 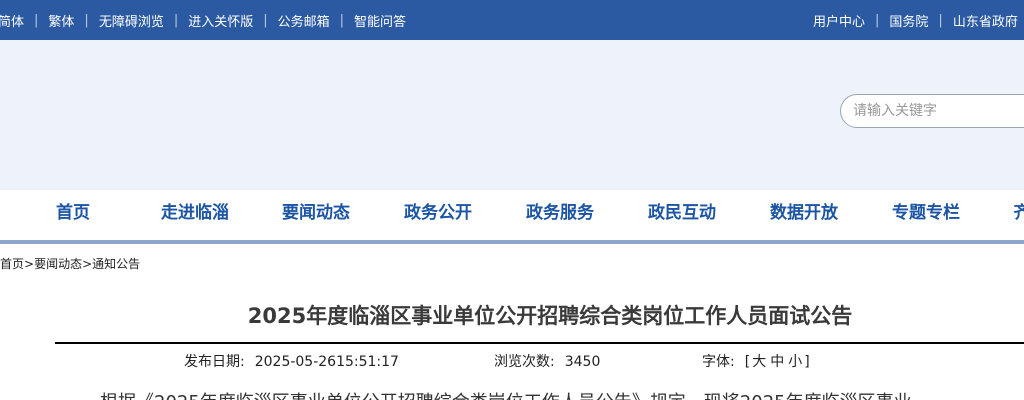 I want to click on view-count-value: 3450, so click(x=582, y=362).